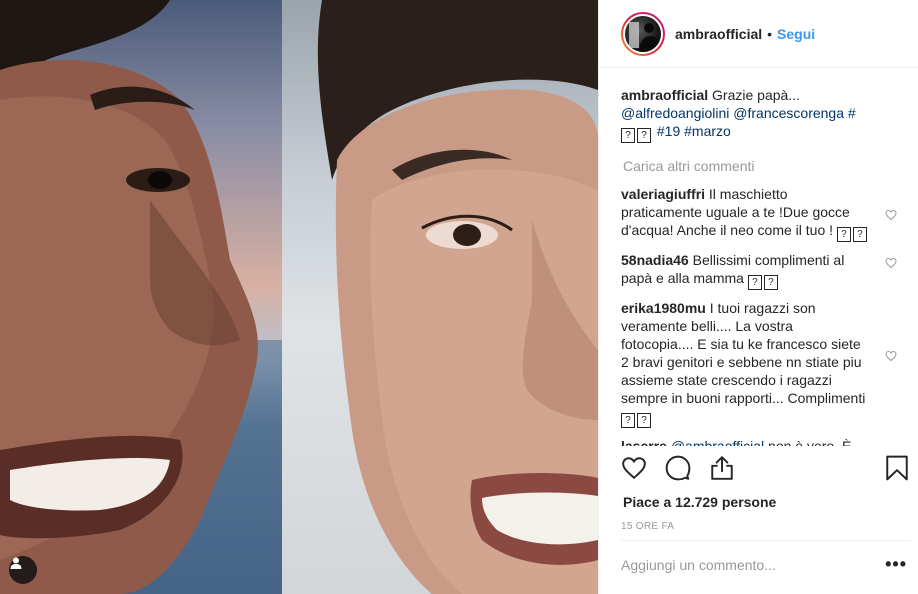 This screenshot has width=918, height=594. Describe the element at coordinates (675, 113) in the screenshot. I see `mention-link: @alfredoangiolini` at that location.